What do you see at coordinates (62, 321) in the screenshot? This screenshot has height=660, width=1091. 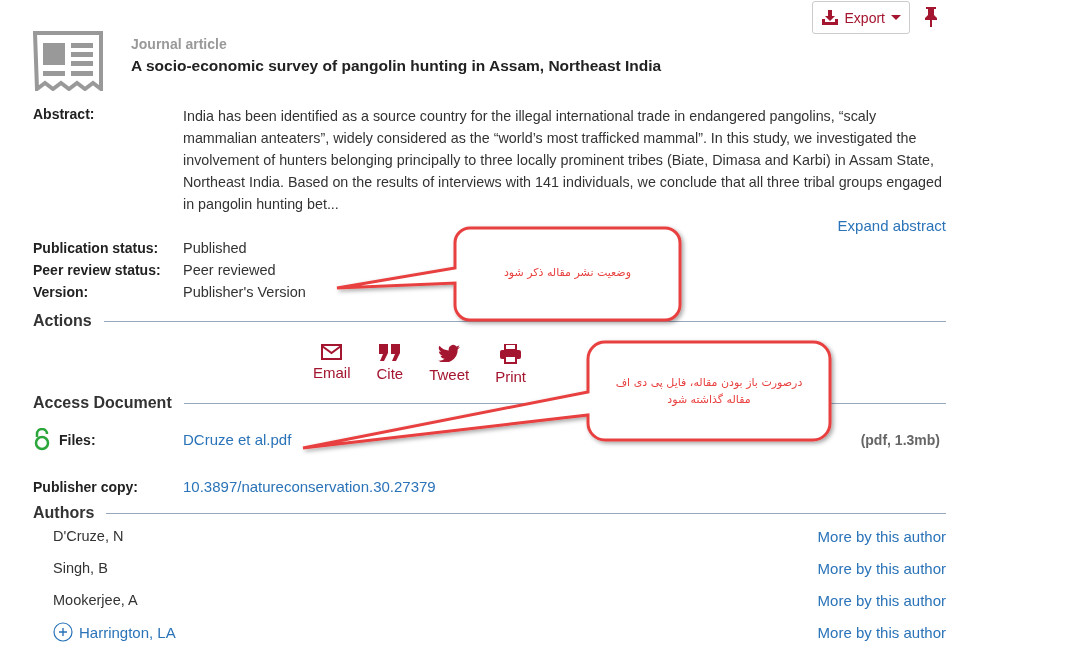 I see `section-heading: Actions` at bounding box center [62, 321].